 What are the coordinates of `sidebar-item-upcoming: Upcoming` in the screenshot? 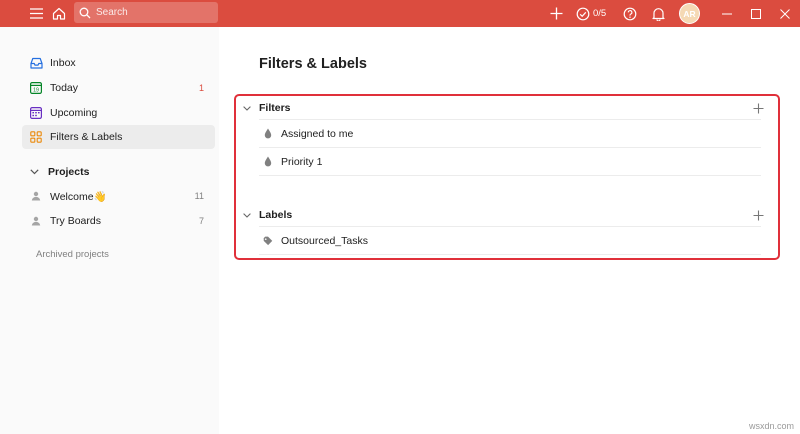 It's located at (118, 113).